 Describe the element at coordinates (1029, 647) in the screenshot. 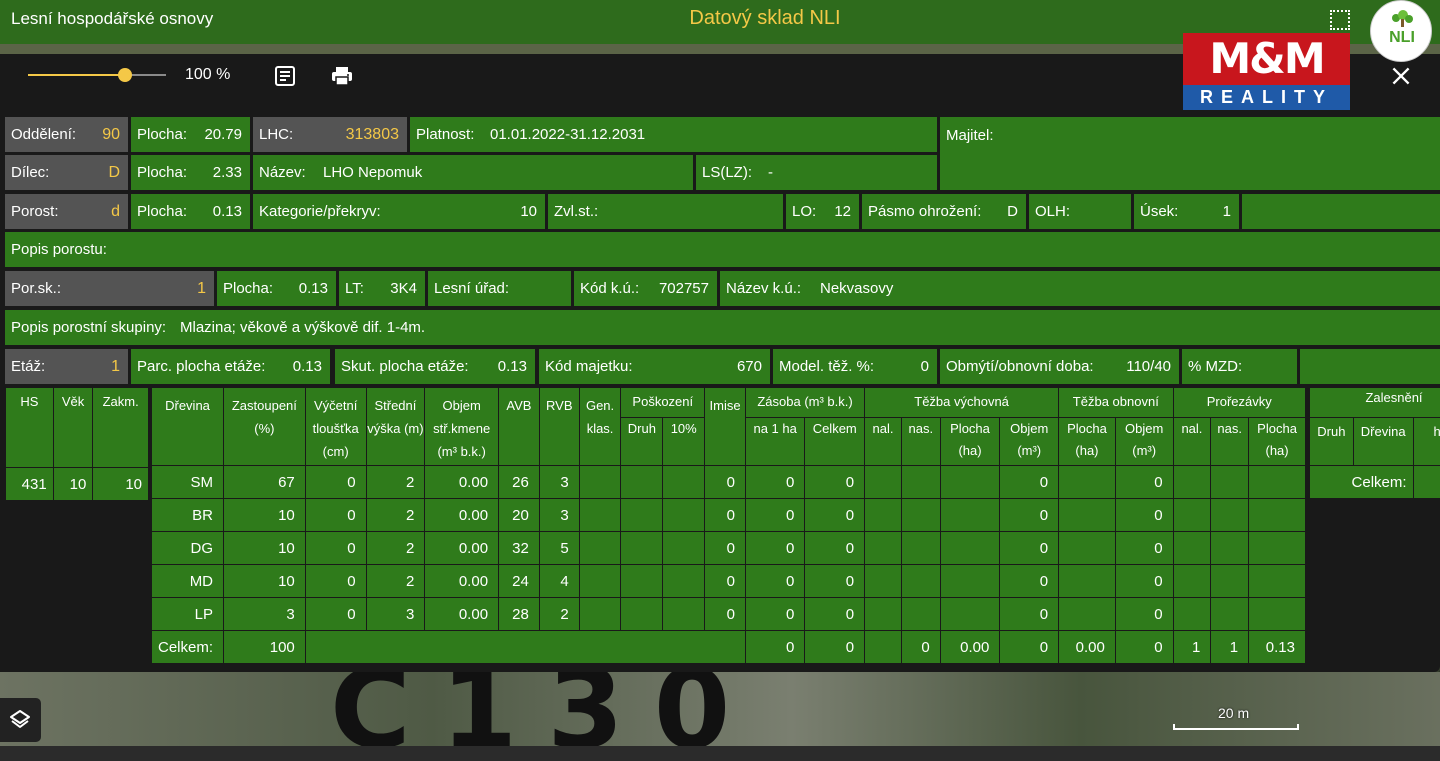

I see `total-tv-objem: 0` at that location.